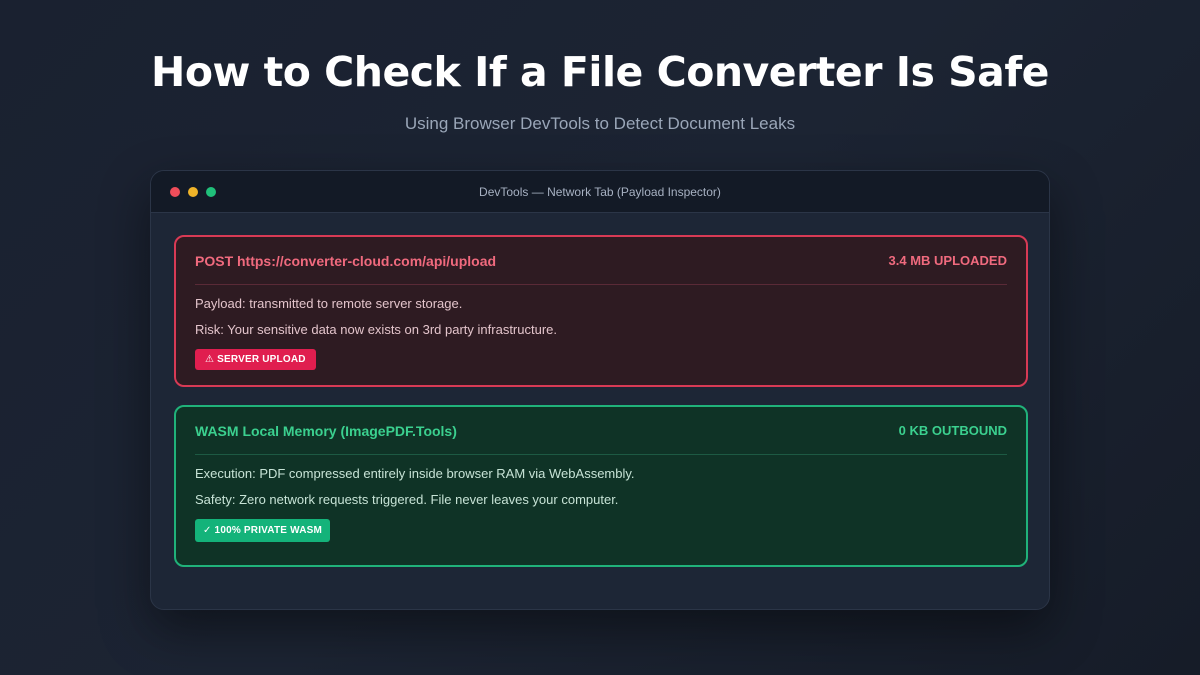 This screenshot has width=1200, height=675. What do you see at coordinates (952, 430) in the screenshot?
I see `outbound-size: 0 KB OUTBOUND` at bounding box center [952, 430].